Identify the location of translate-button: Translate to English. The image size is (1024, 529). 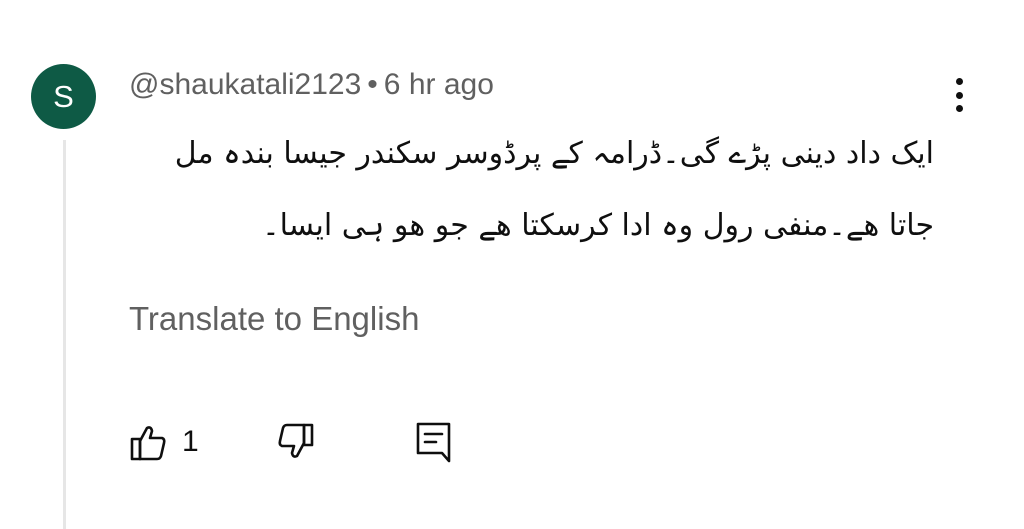
(274, 319).